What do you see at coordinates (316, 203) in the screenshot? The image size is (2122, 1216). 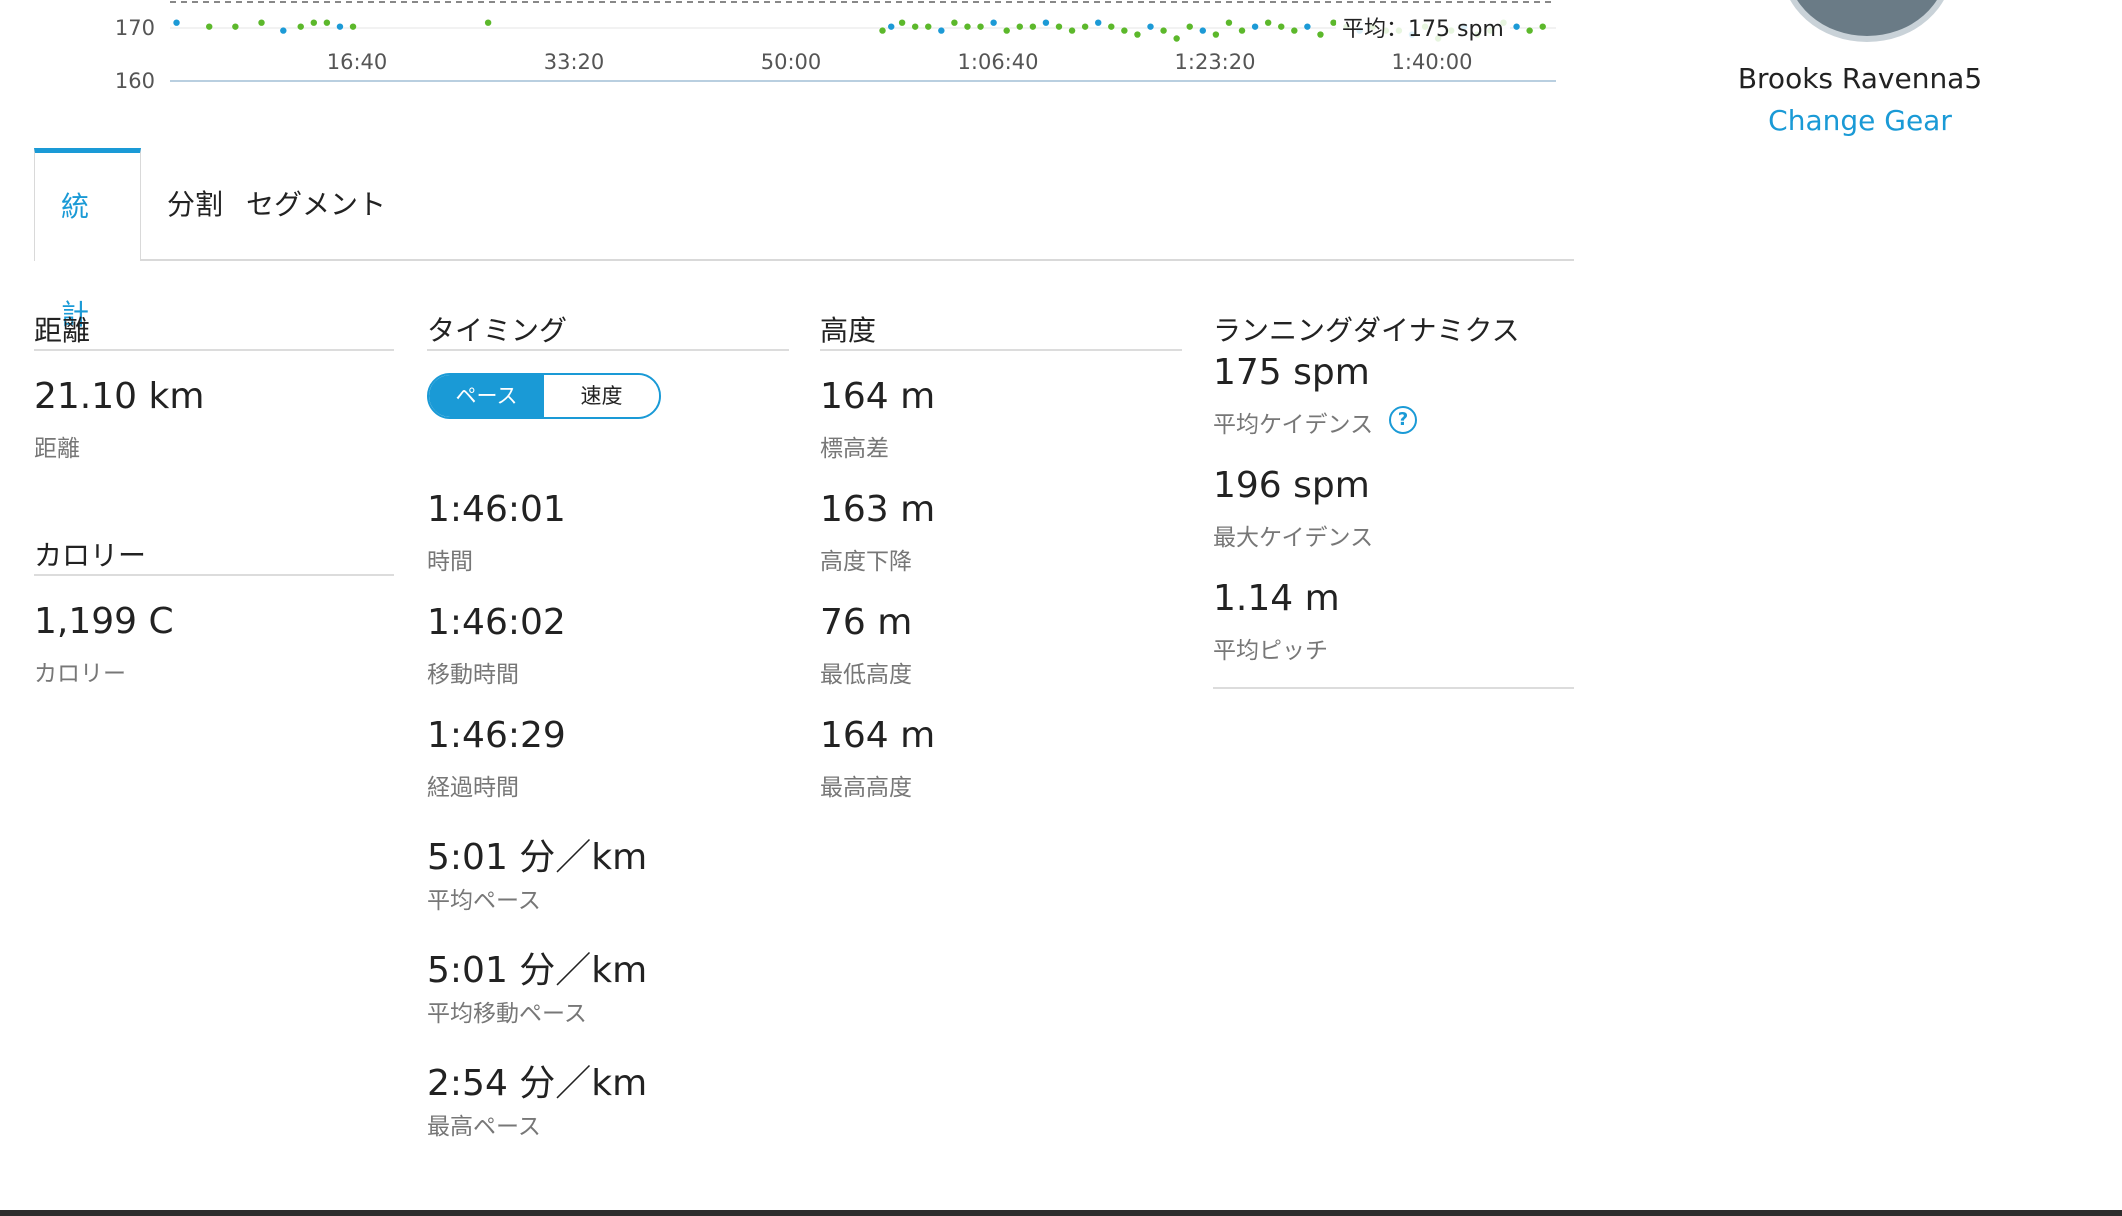 I see `tab-segments: セグメント` at bounding box center [316, 203].